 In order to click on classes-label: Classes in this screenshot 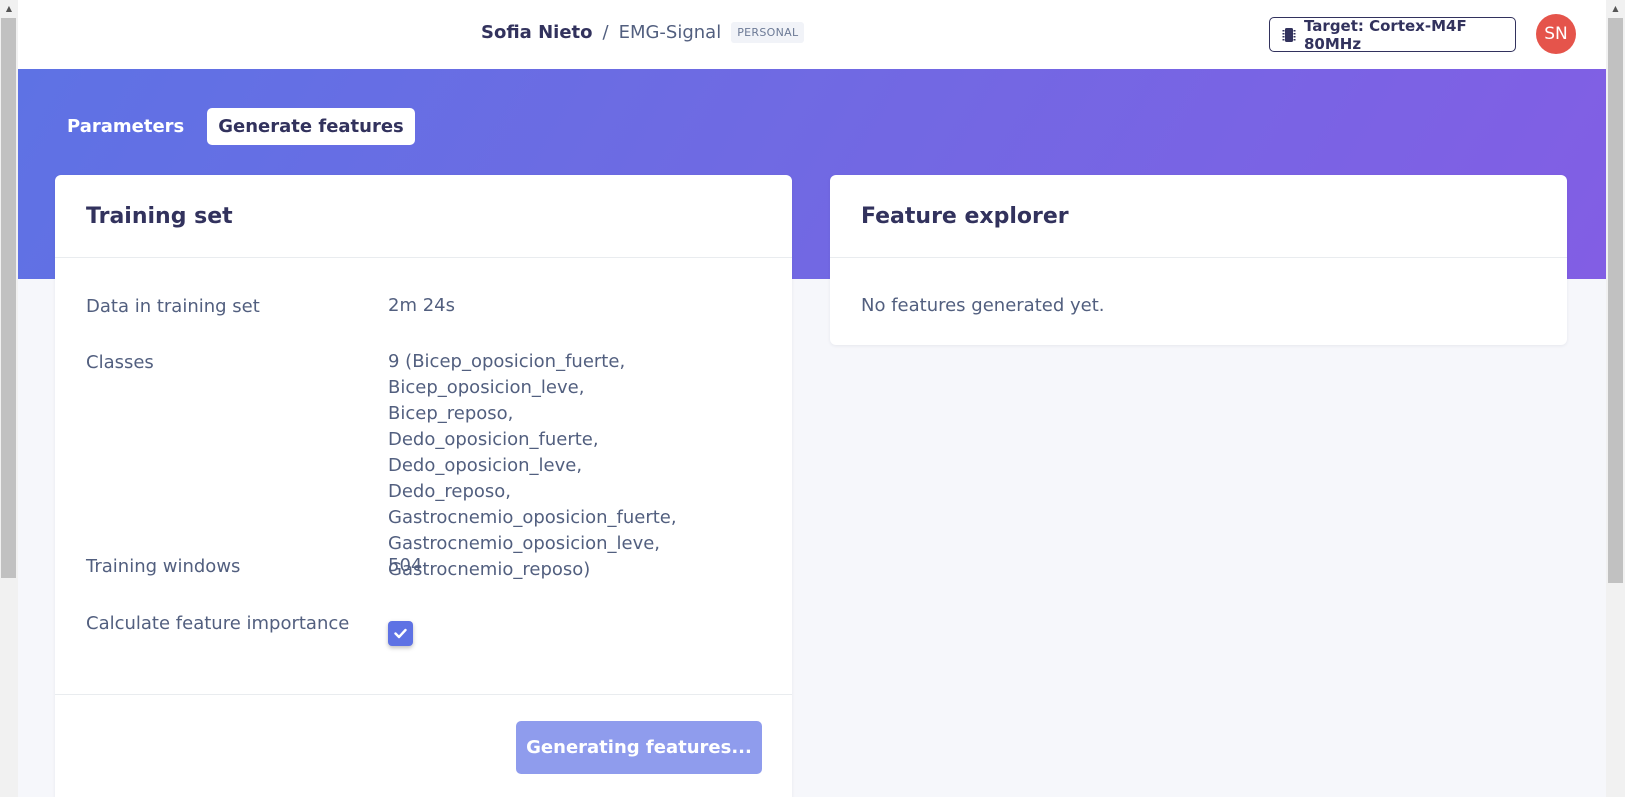, I will do `click(120, 362)`.